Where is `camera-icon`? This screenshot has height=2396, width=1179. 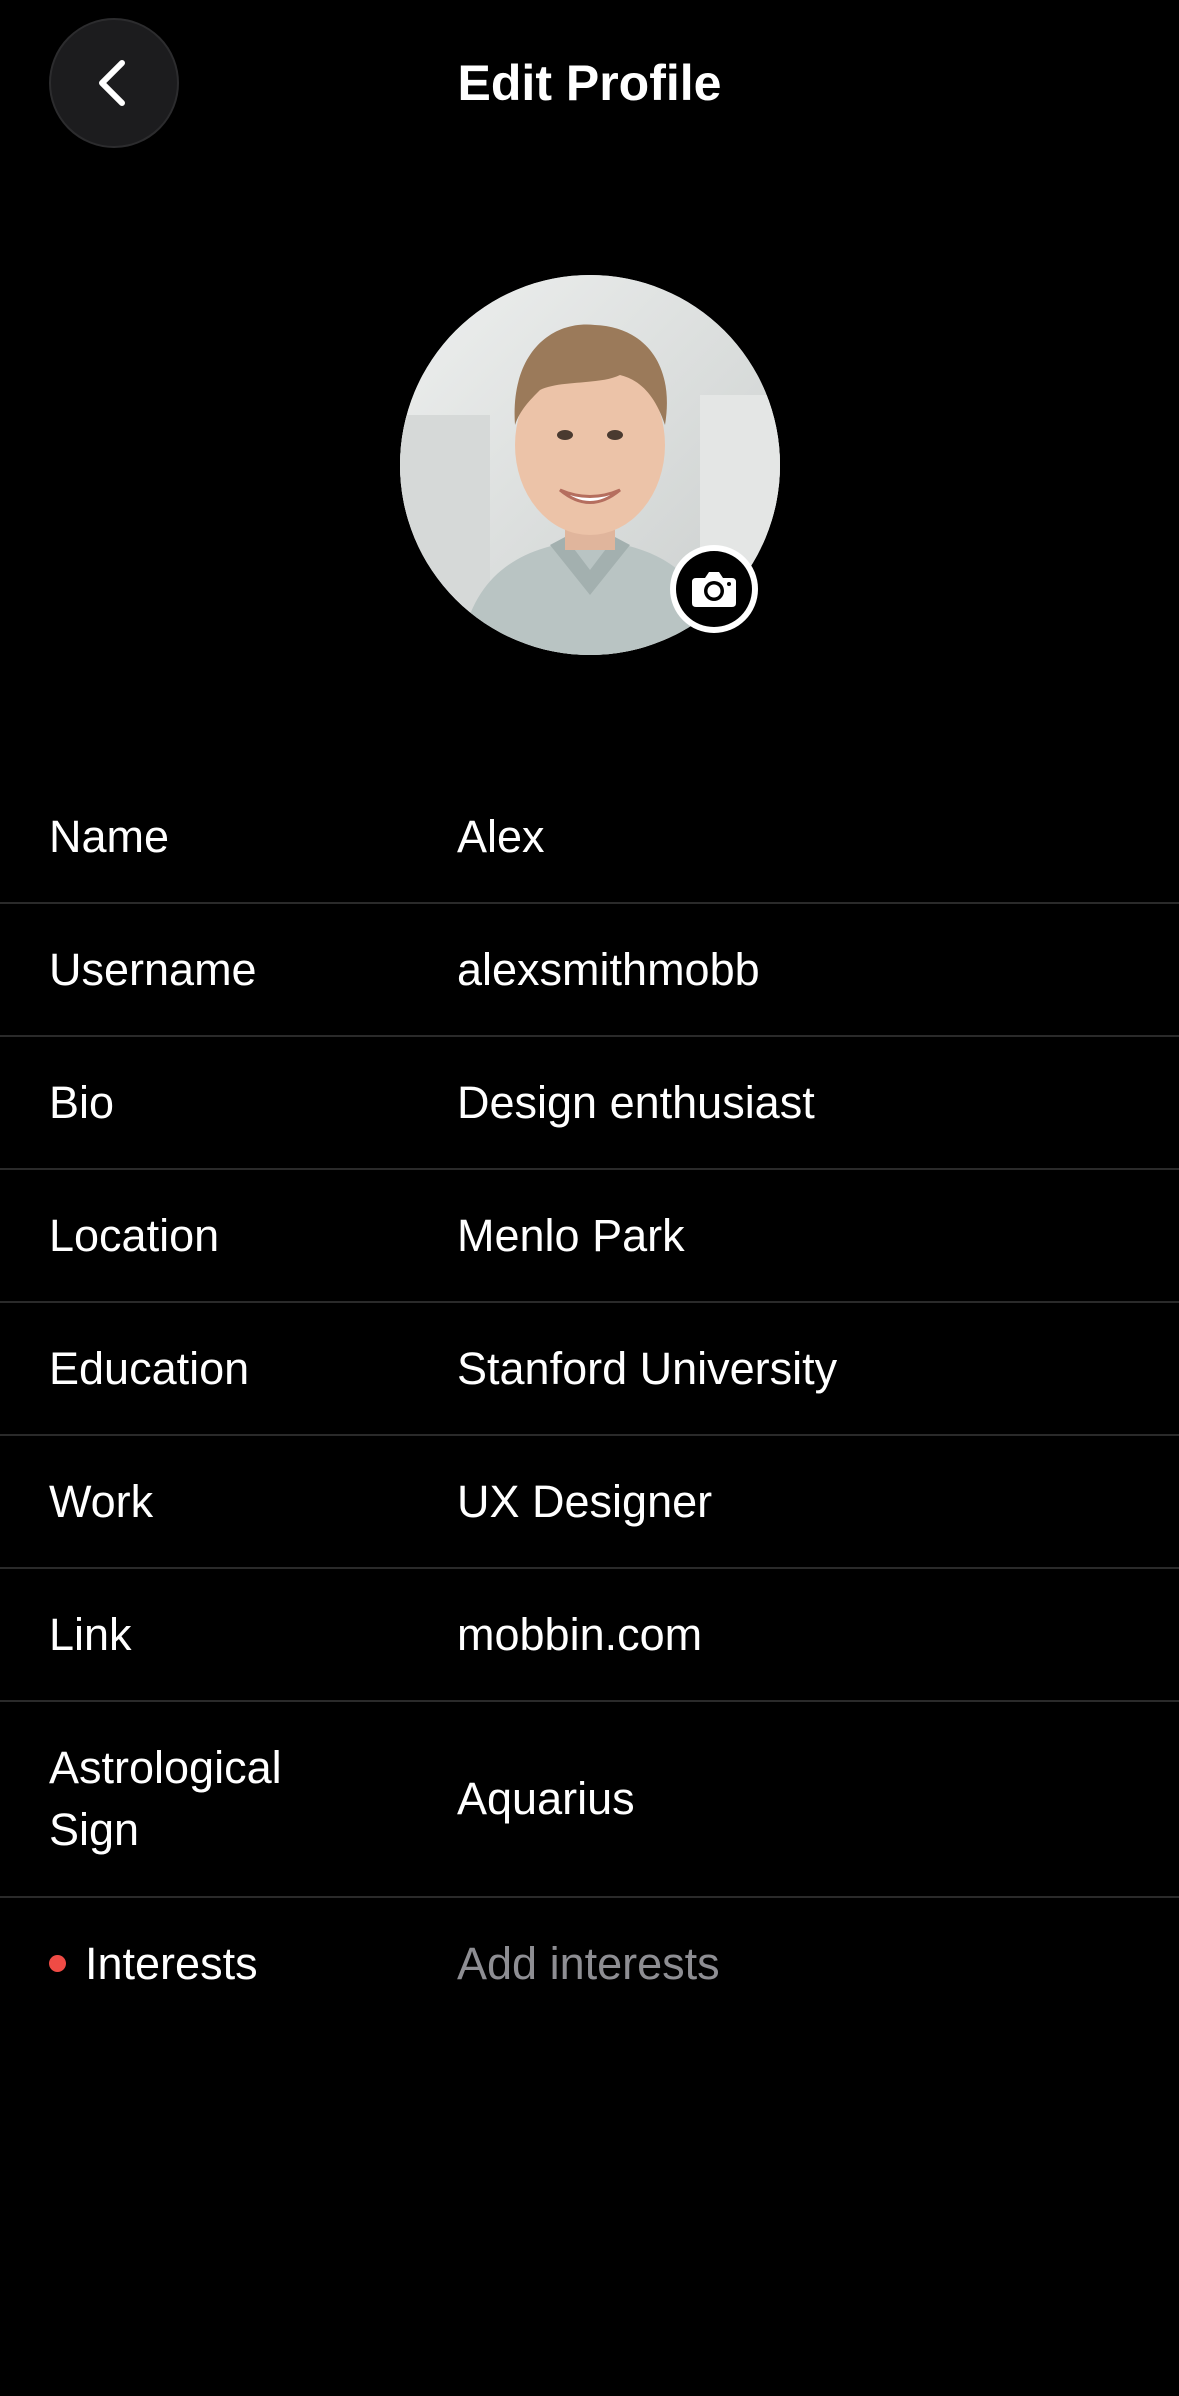 camera-icon is located at coordinates (714, 589).